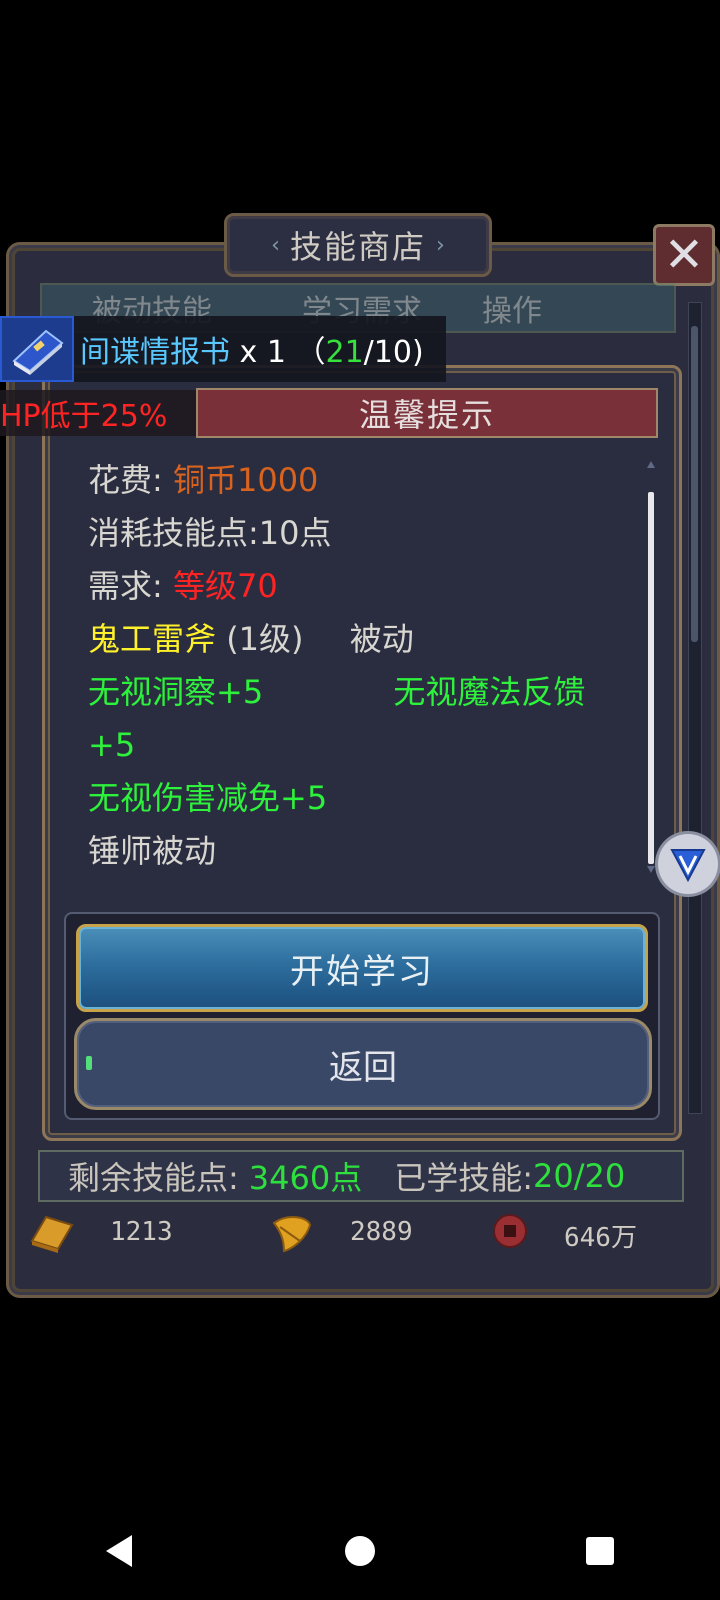 This screenshot has width=720, height=1600. I want to click on skill-list-scroll-thumb, so click(694, 484).